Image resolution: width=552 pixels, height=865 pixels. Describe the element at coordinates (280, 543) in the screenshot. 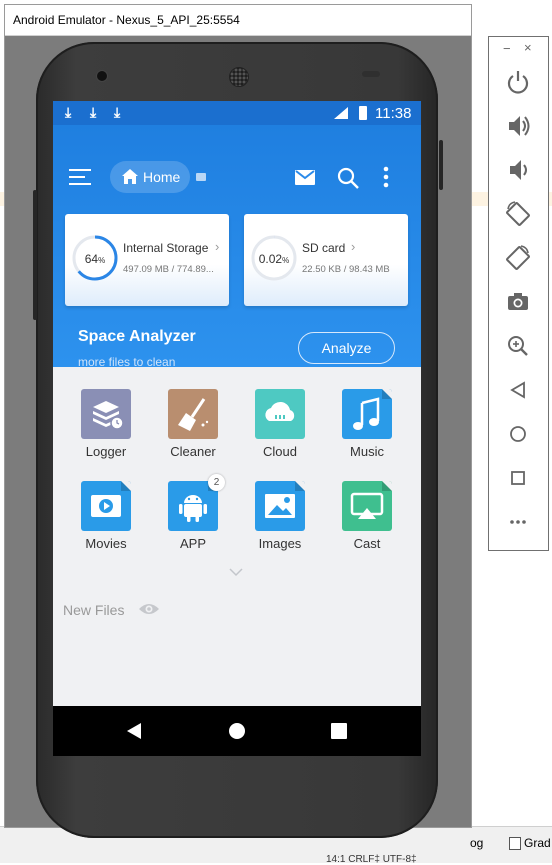

I see `category-label: Images` at that location.